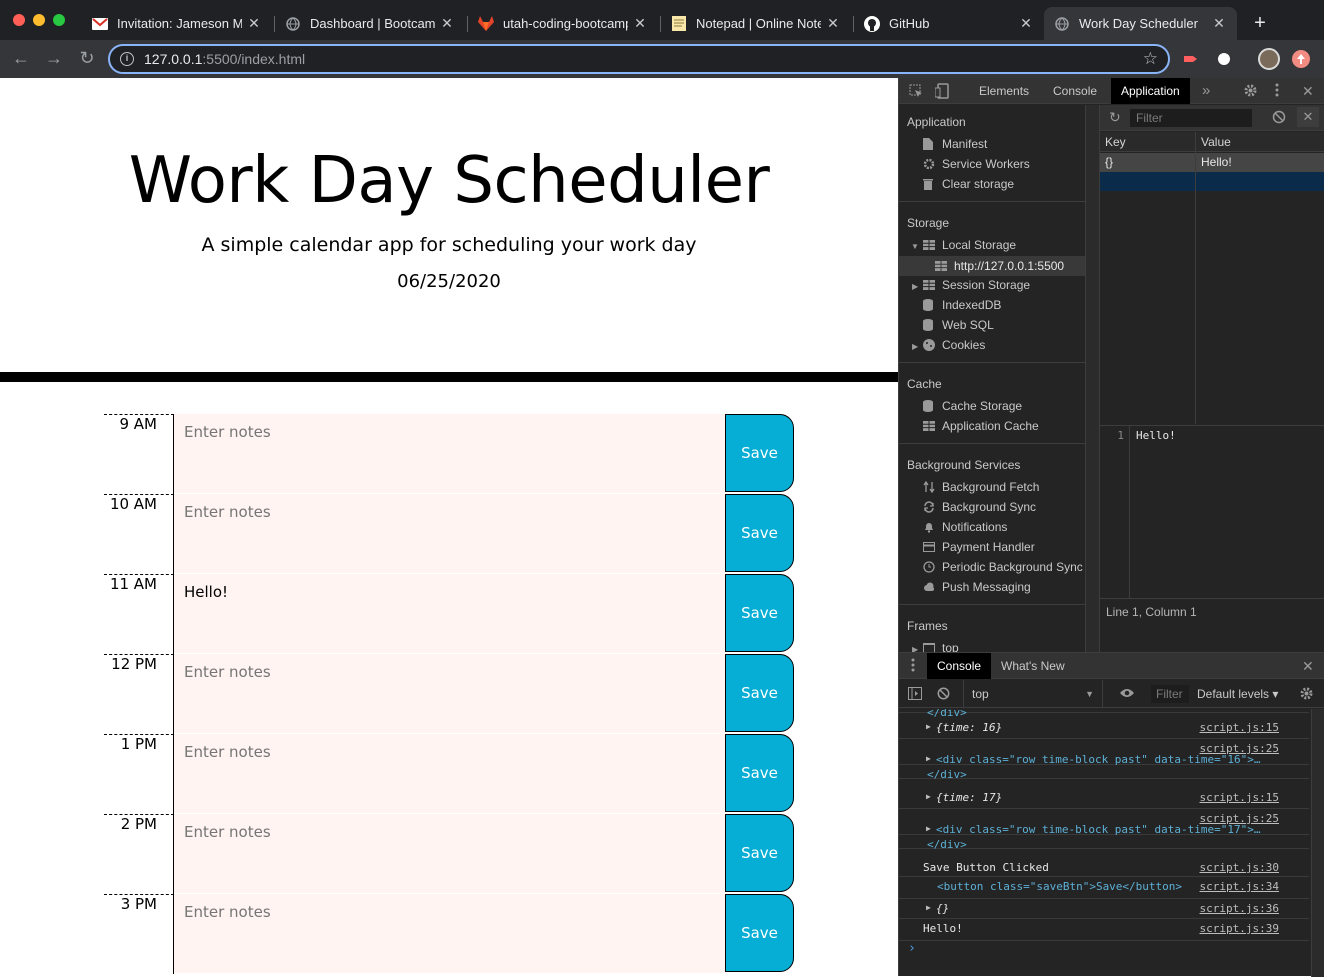 This screenshot has height=977, width=1324. Describe the element at coordinates (21, 58) in the screenshot. I see `back-button: ←` at that location.